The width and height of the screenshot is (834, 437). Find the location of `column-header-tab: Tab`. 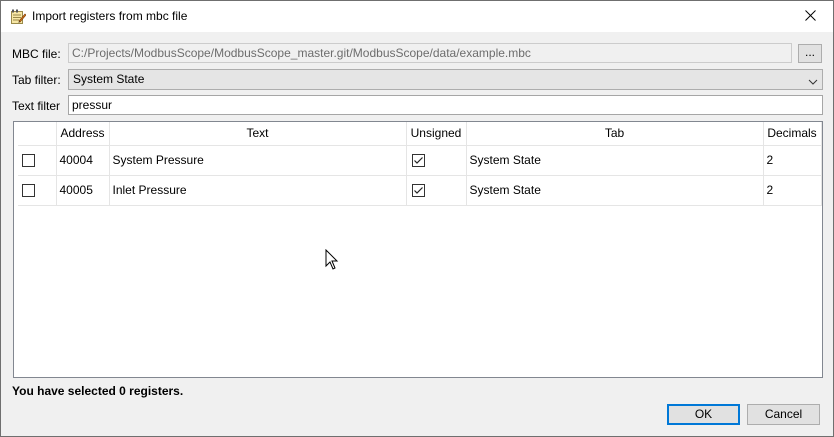

column-header-tab: Tab is located at coordinates (615, 134).